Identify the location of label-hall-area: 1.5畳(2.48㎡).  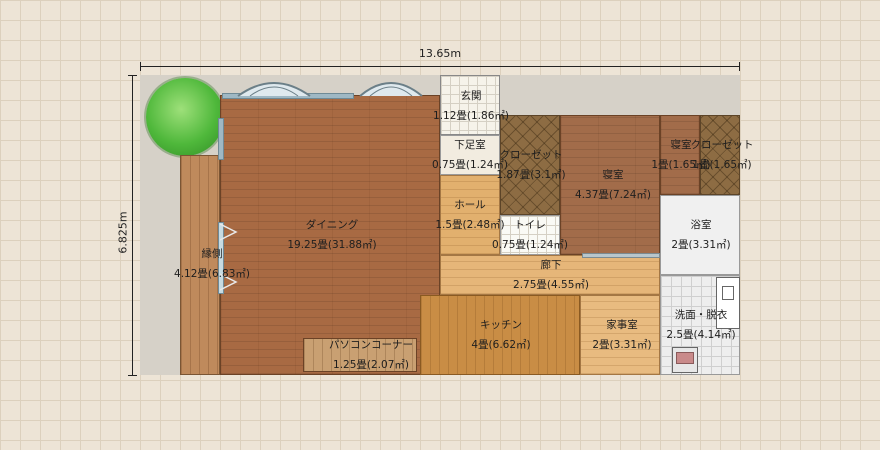
(470, 225).